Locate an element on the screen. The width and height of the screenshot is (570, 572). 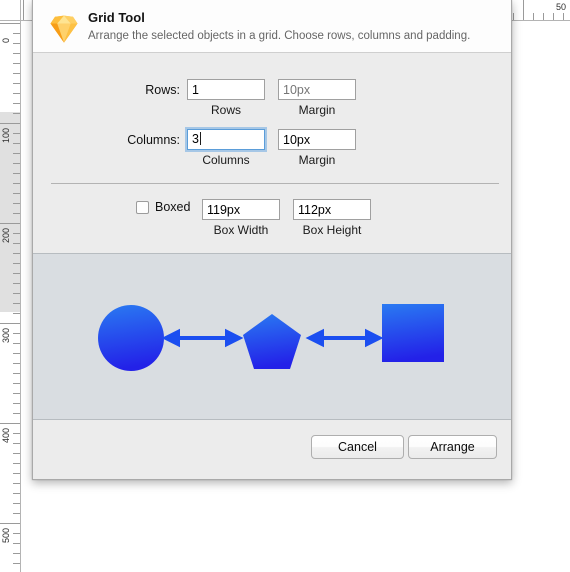
preview-shapes is located at coordinates (271, 337).